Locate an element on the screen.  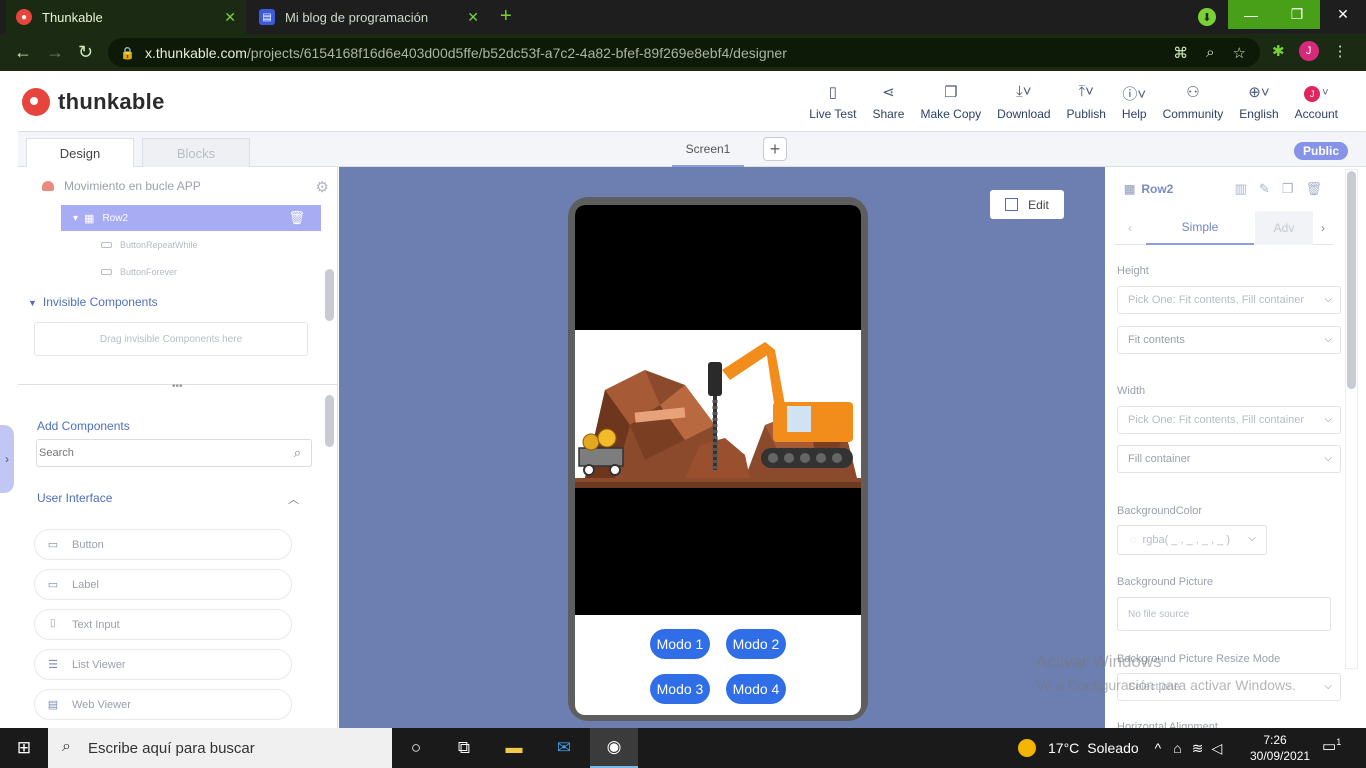
caret-down-icon: ▾ is located at coordinates (75, 218).